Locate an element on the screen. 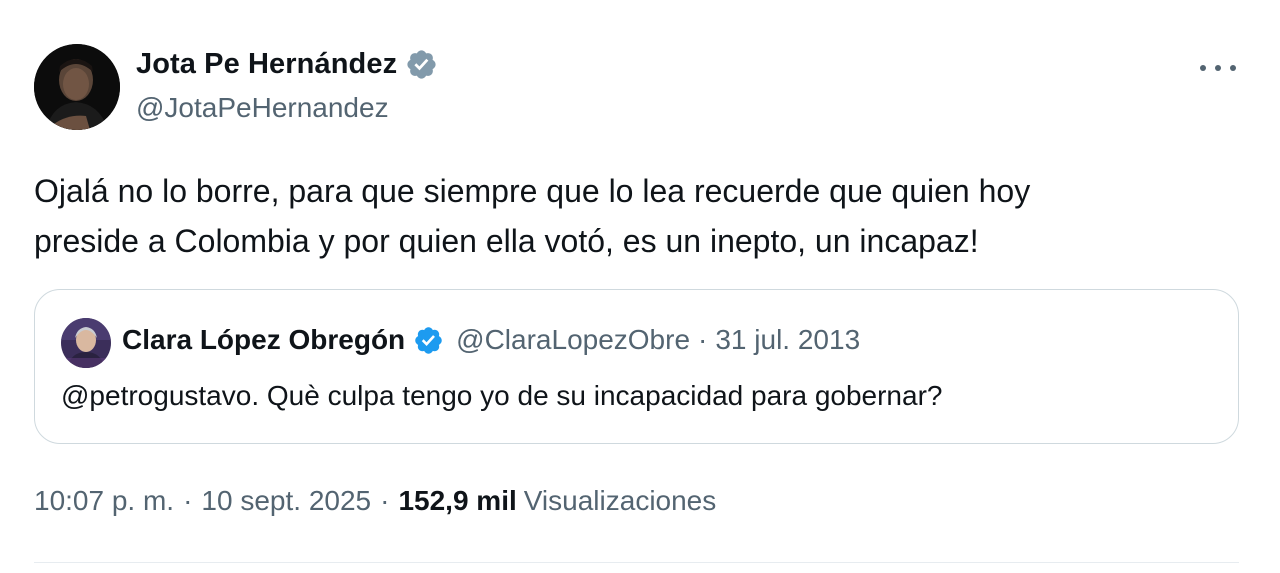 The width and height of the screenshot is (1280, 573). more-options-icon is located at coordinates (1218, 68).